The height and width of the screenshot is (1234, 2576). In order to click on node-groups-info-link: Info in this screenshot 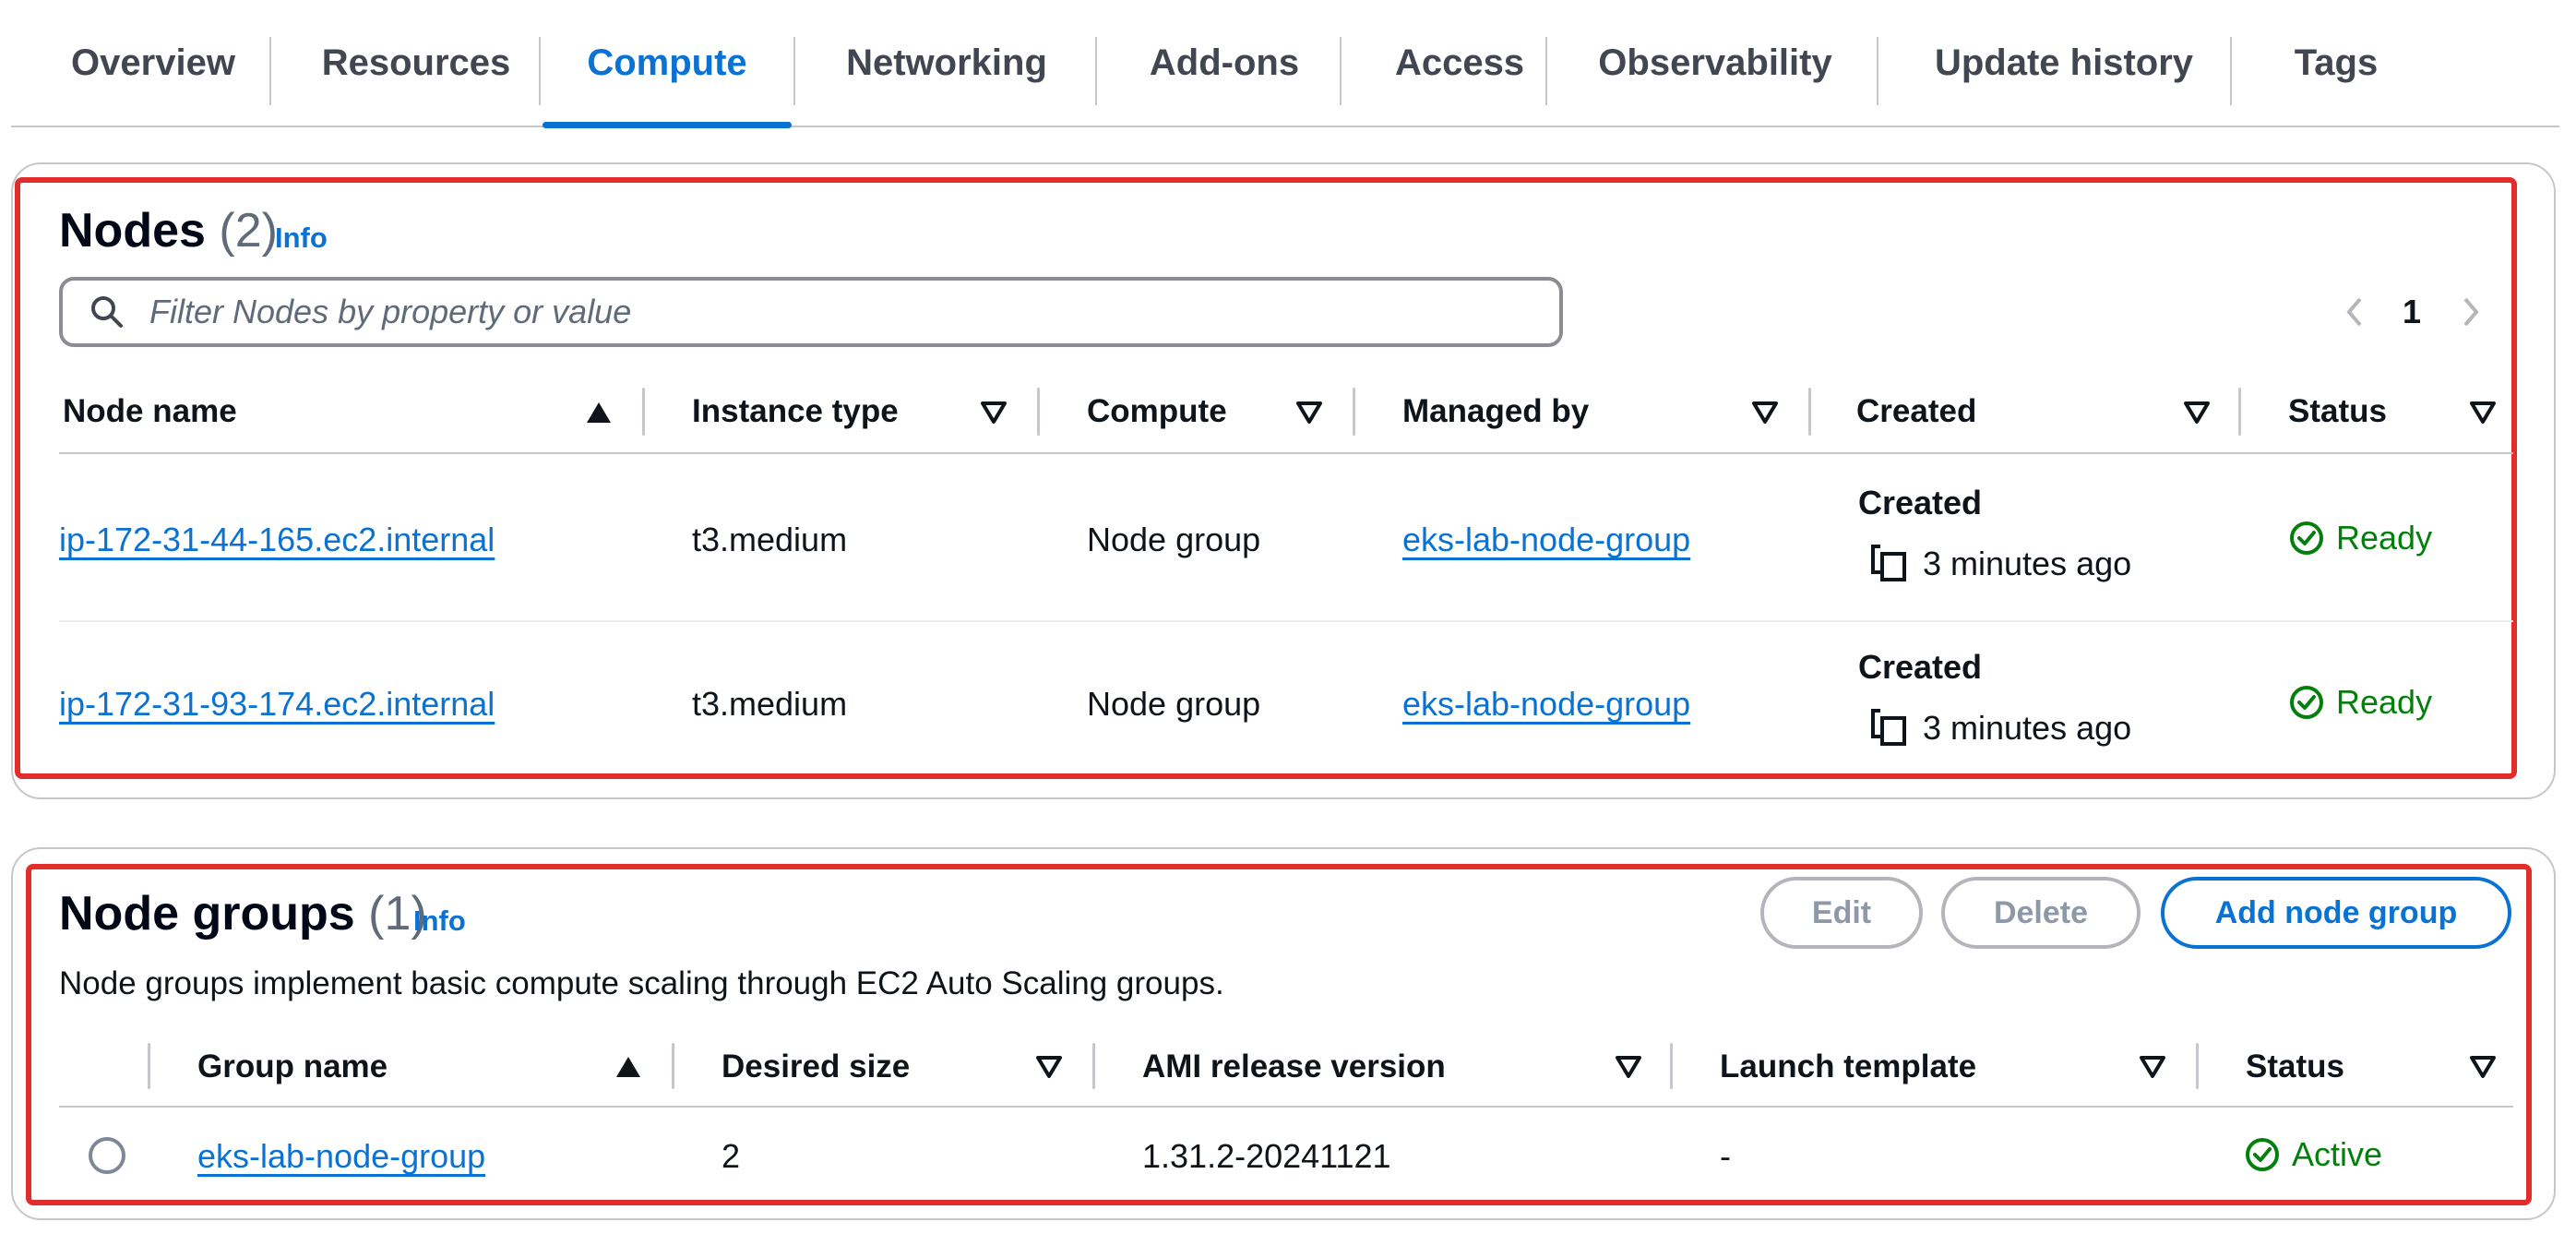, I will do `click(439, 921)`.